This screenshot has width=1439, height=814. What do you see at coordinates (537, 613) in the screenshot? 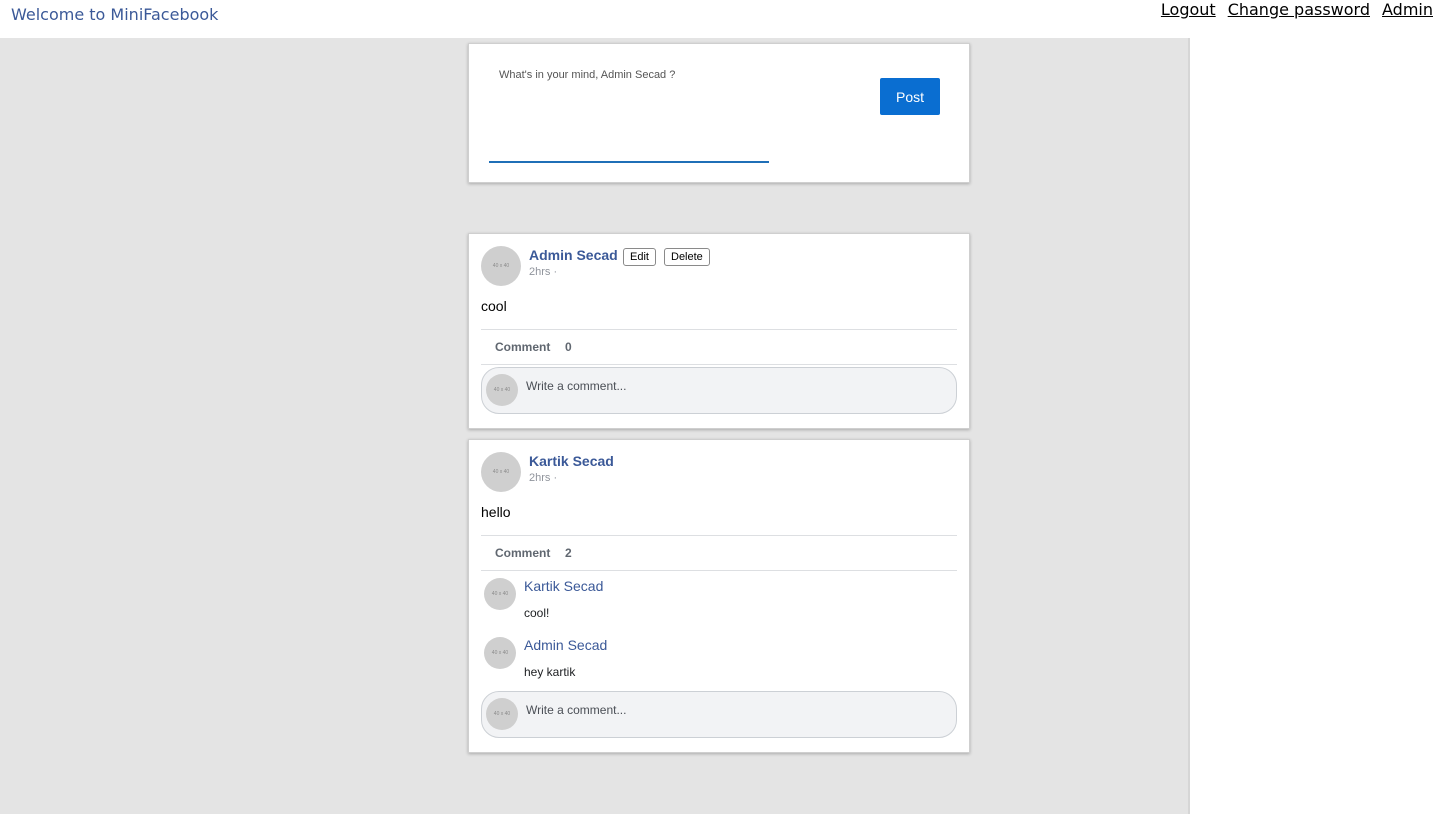
I see `comment-text: cool!` at bounding box center [537, 613].